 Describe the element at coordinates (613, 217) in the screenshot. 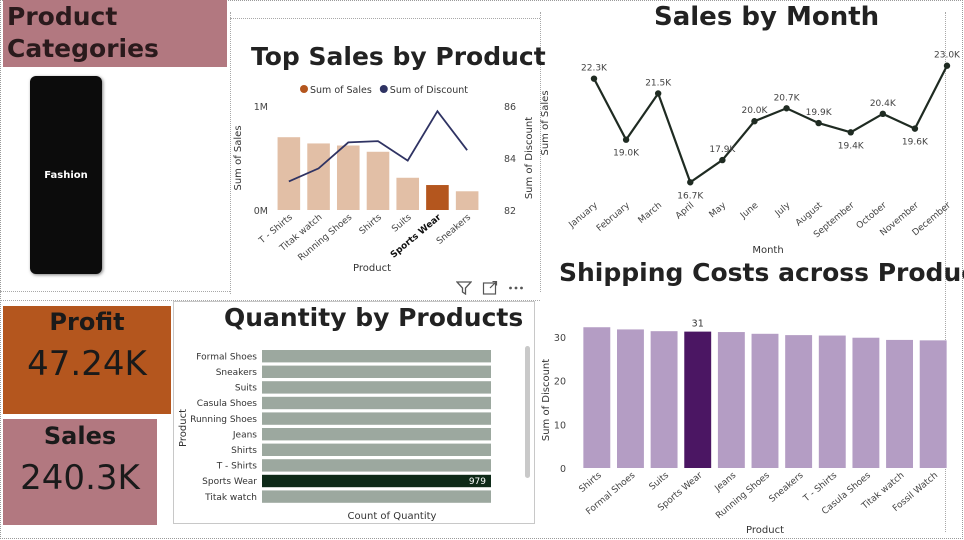

I see `x-tick-label: February` at that location.